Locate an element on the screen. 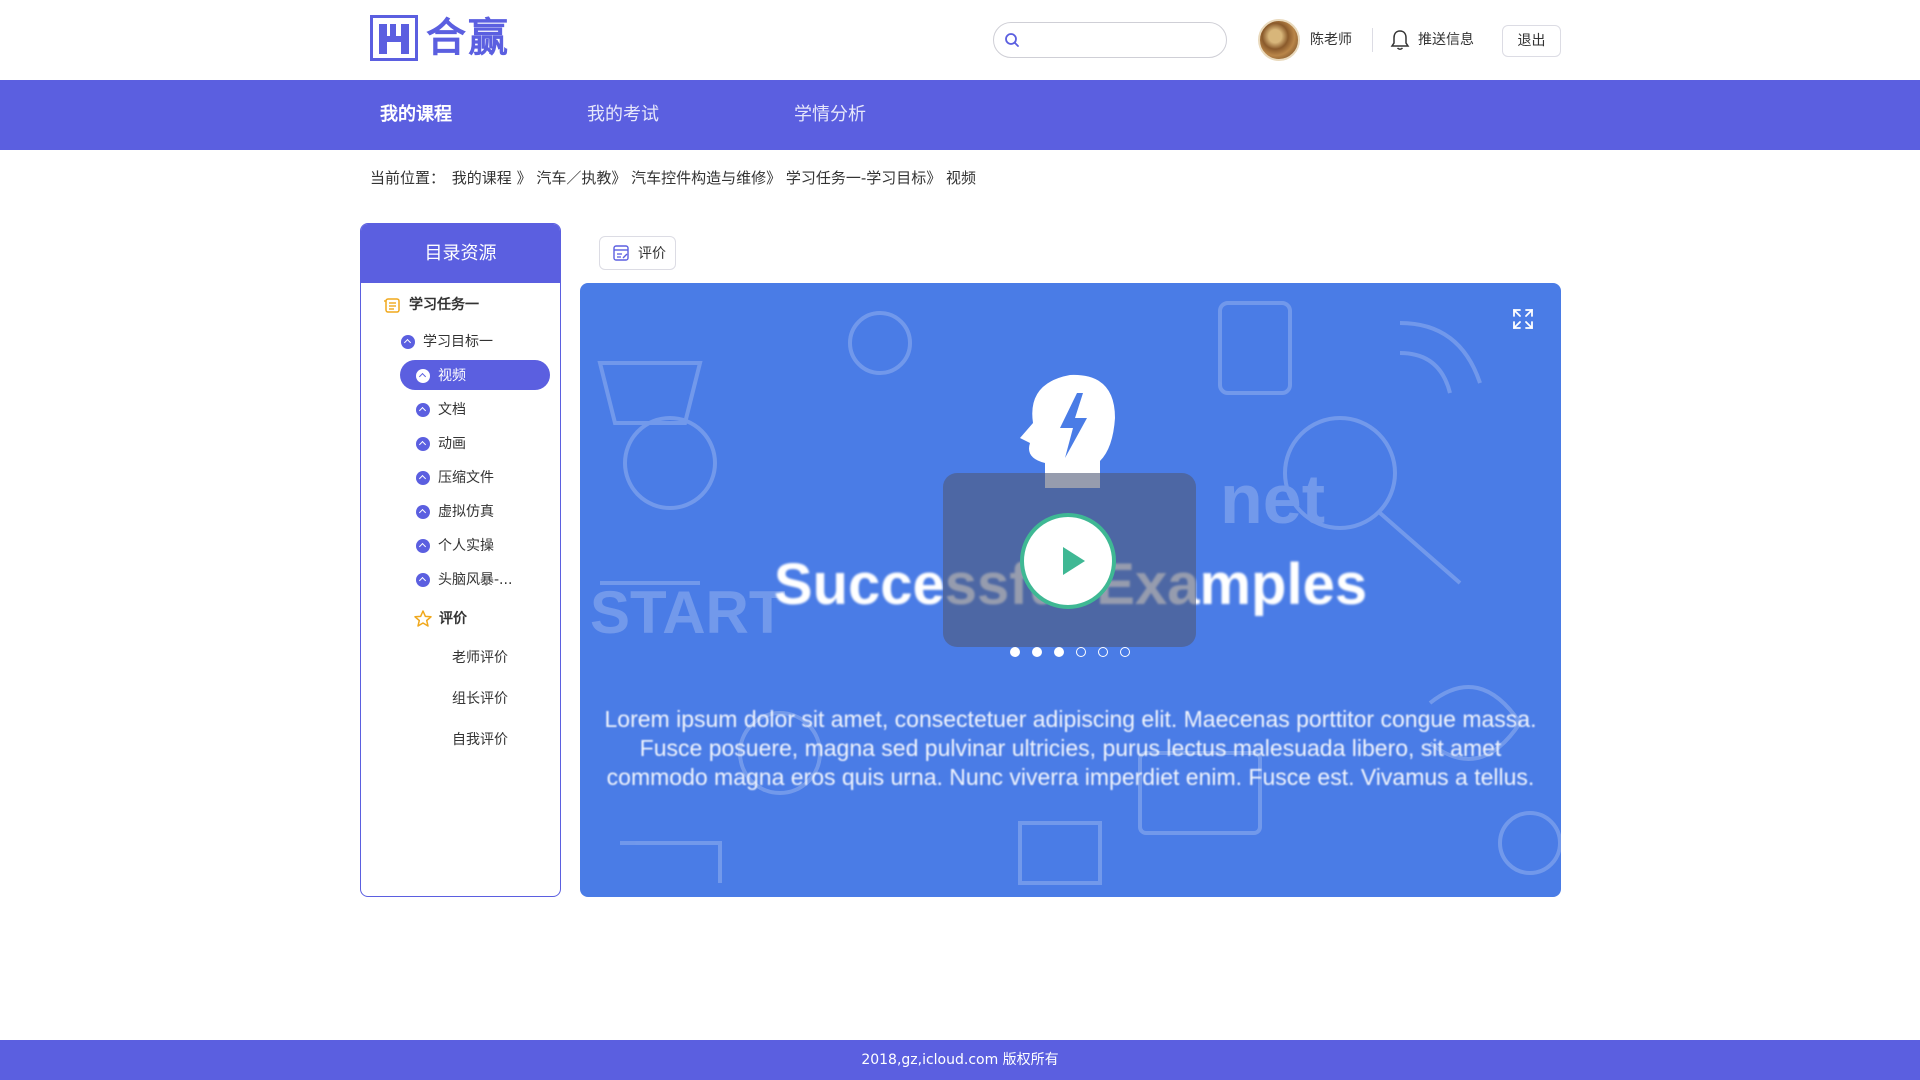 This screenshot has height=1080, width=1920. push-messages-link: 推送信息 is located at coordinates (1446, 40).